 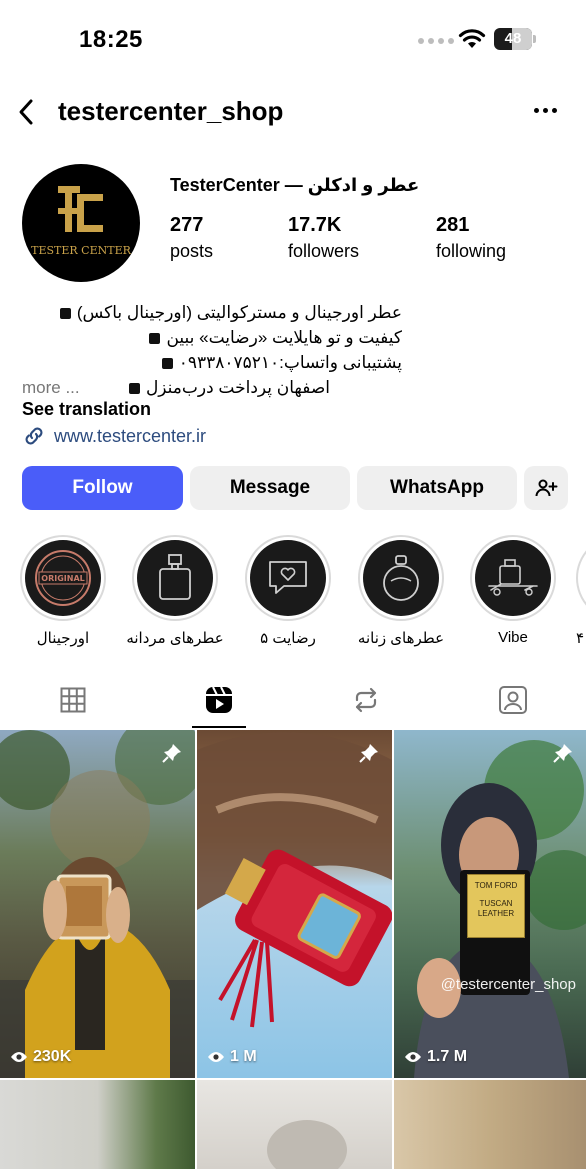 What do you see at coordinates (293, 40) in the screenshot?
I see `status-bar: 18:25 48` at bounding box center [293, 40].